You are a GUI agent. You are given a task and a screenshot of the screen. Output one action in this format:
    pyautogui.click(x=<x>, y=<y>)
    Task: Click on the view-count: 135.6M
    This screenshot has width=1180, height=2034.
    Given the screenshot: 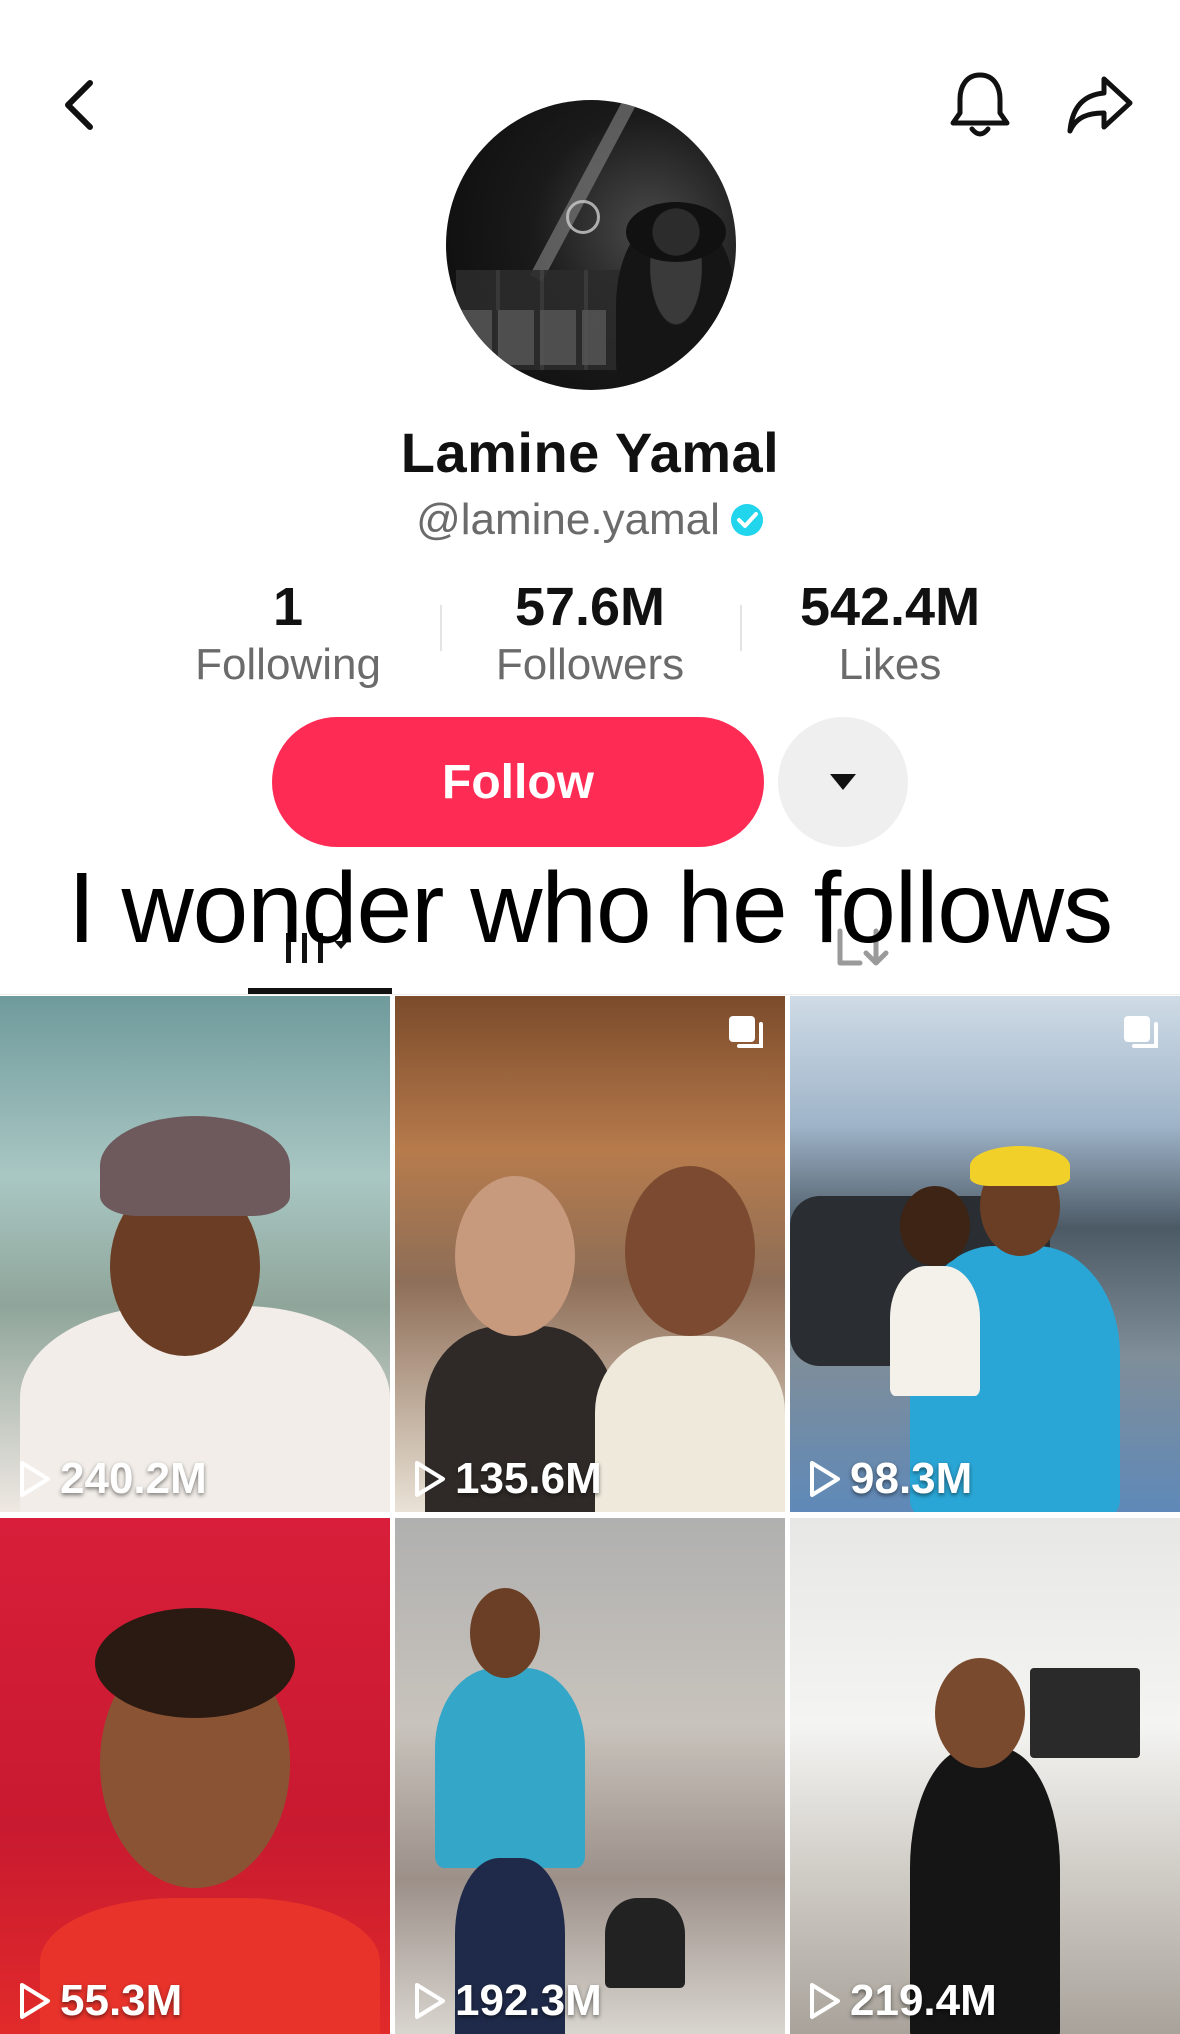 What is the action you would take?
    pyautogui.click(x=507, y=1479)
    